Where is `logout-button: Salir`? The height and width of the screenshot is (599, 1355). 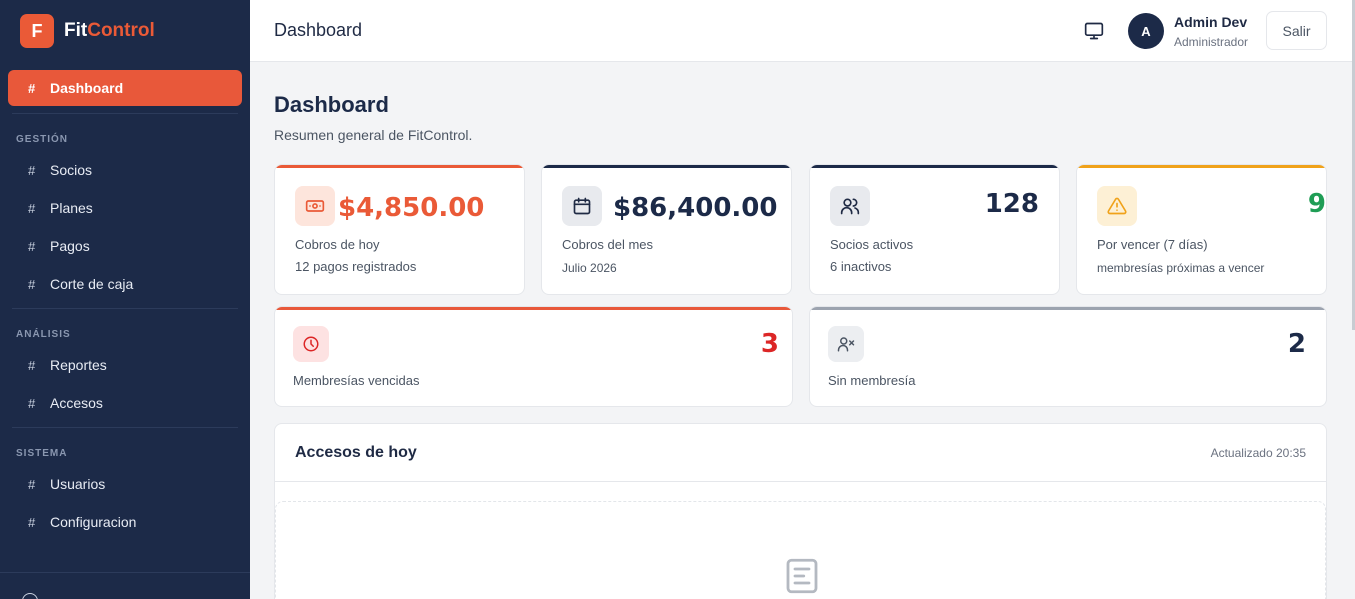
logout-button: Salir is located at coordinates (1296, 30).